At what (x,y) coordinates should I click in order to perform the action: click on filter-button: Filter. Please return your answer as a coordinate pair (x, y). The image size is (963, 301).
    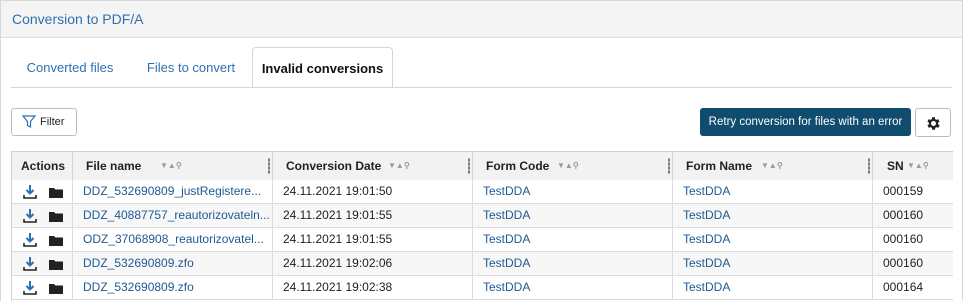
    Looking at the image, I should click on (44, 122).